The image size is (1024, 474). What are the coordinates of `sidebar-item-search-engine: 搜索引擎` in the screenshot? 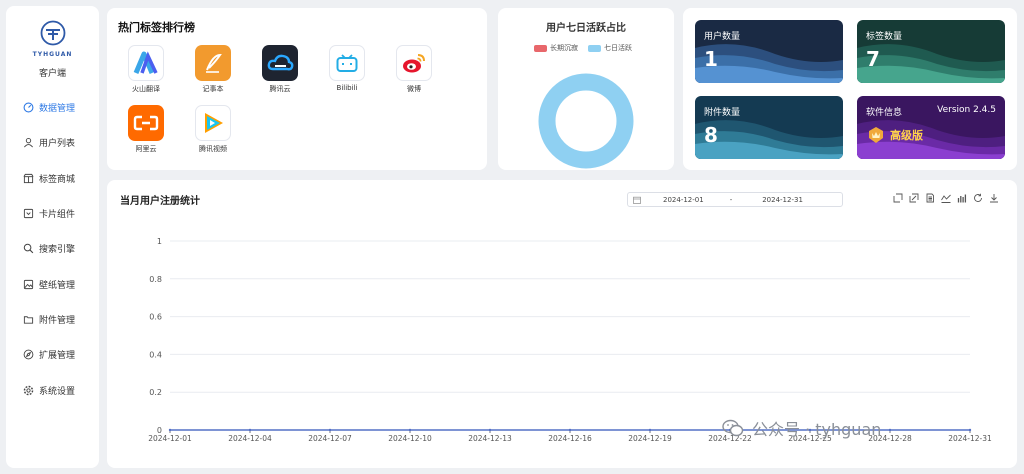 It's located at (52, 248).